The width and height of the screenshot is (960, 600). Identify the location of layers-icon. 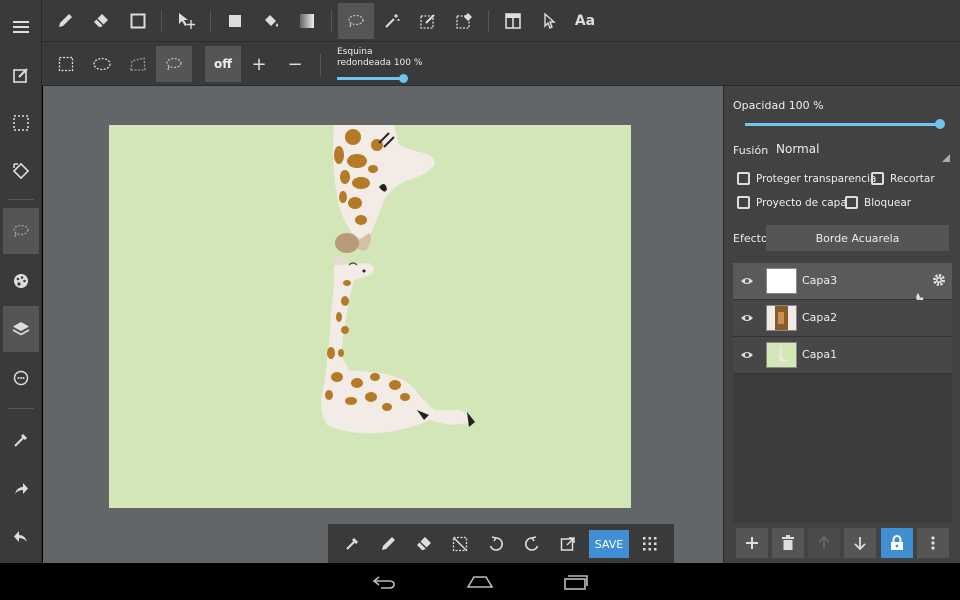
(21, 329).